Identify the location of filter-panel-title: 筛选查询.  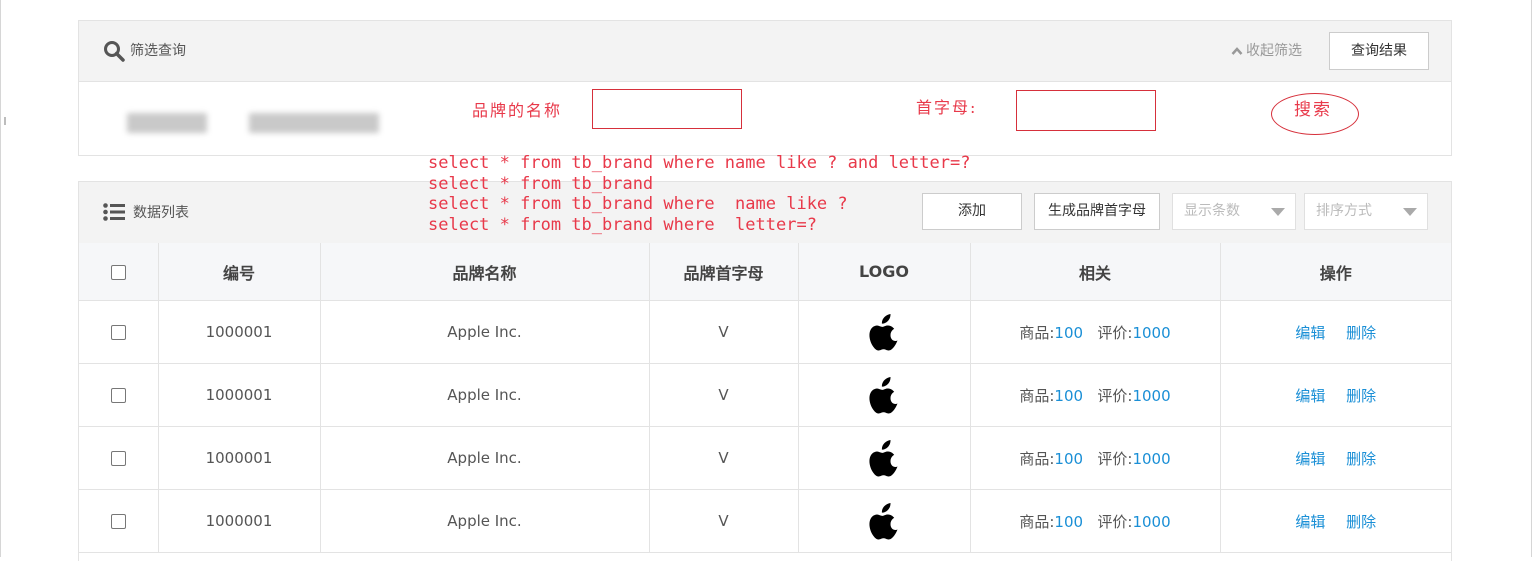
(158, 51).